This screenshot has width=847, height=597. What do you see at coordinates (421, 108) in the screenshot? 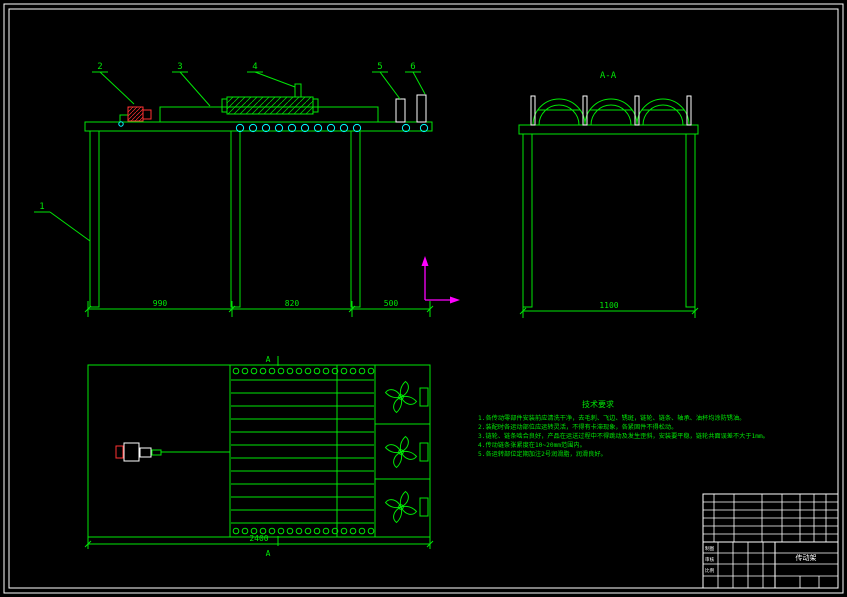
I see `end-bearing-unit` at bounding box center [421, 108].